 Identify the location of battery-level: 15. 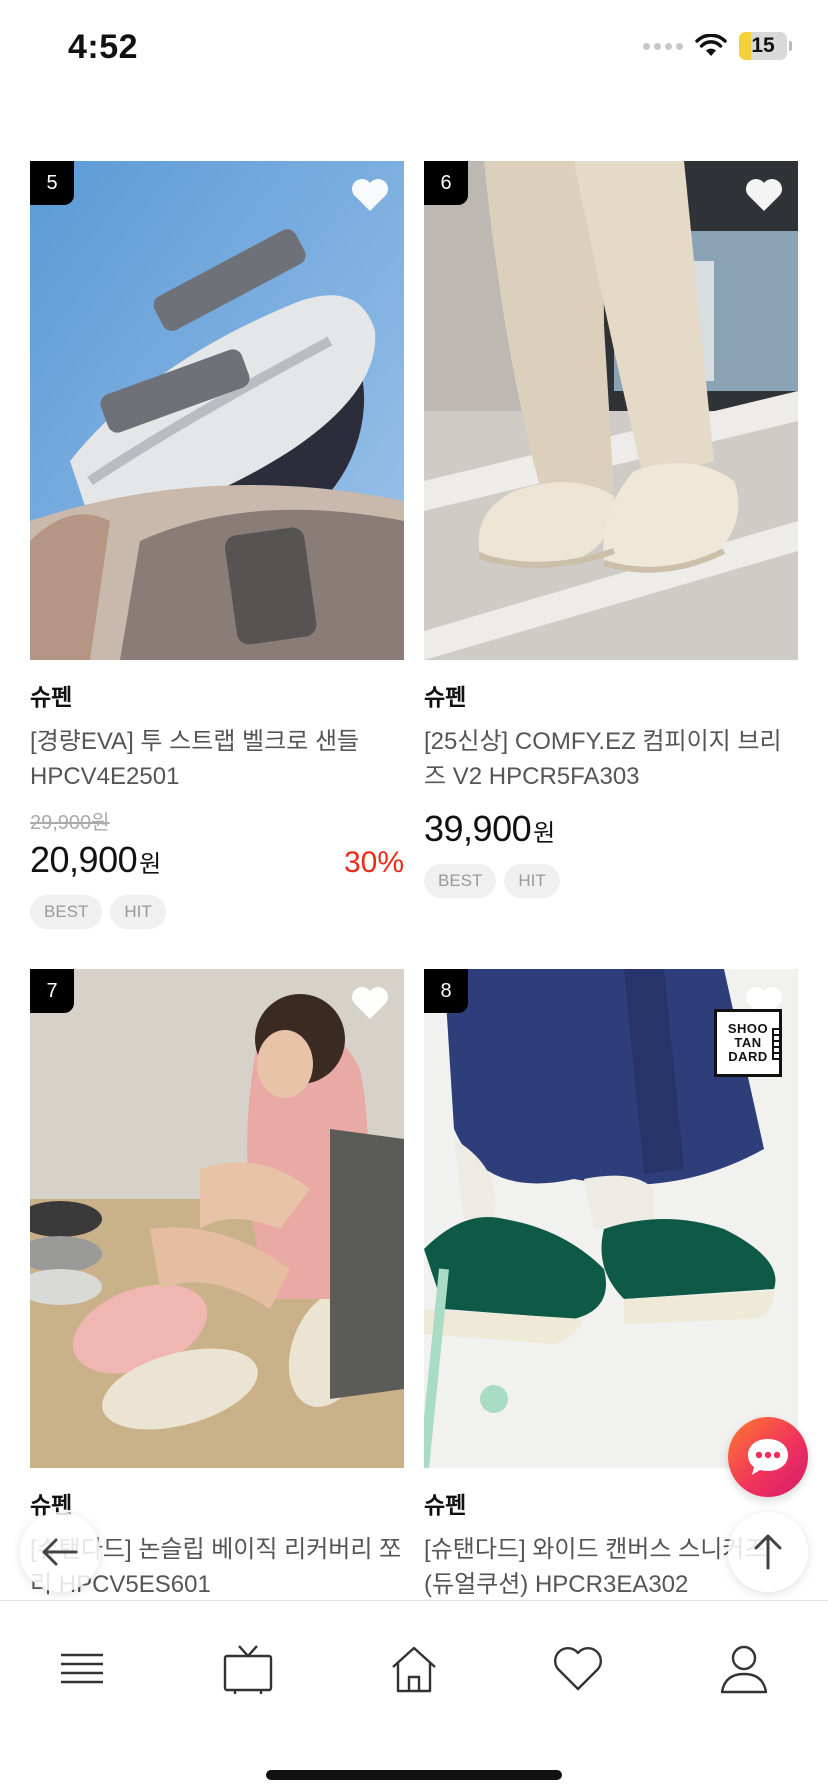
(763, 45).